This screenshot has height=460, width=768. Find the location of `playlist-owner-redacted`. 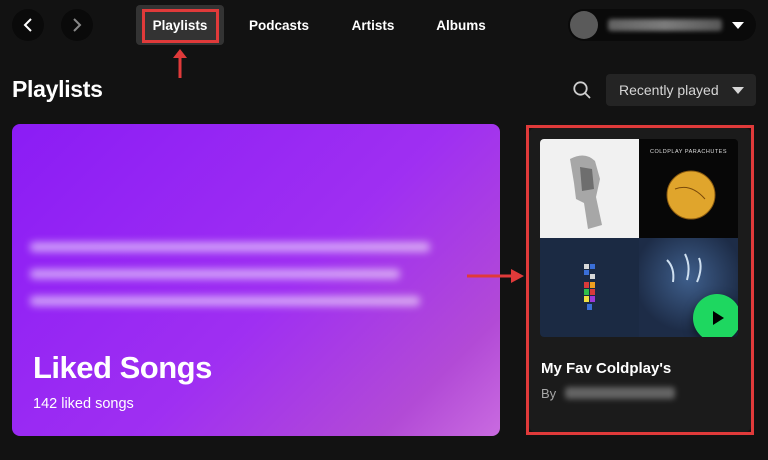

playlist-owner-redacted is located at coordinates (620, 393).